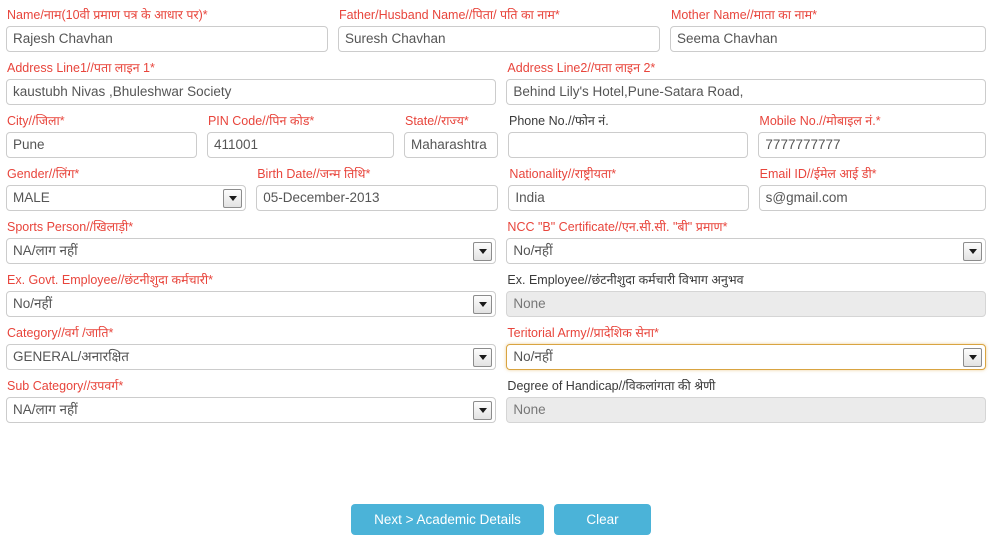 This screenshot has height=540, width=1002. What do you see at coordinates (251, 92) in the screenshot?
I see `address-line1-input: kaustubh Nivas ,Bhuleshwar Society` at bounding box center [251, 92].